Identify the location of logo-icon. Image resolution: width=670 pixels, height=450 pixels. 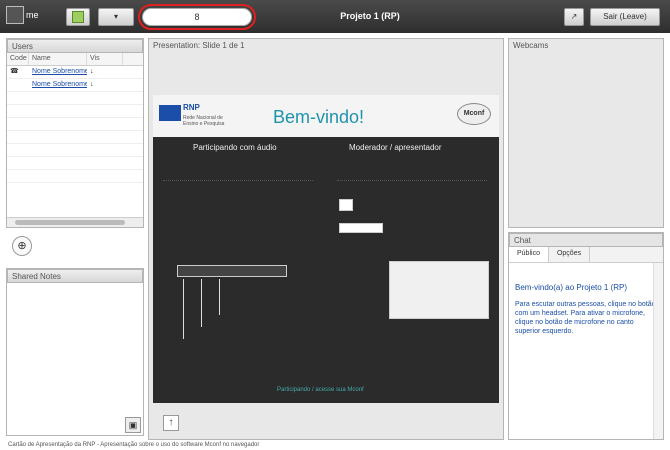
(15, 15).